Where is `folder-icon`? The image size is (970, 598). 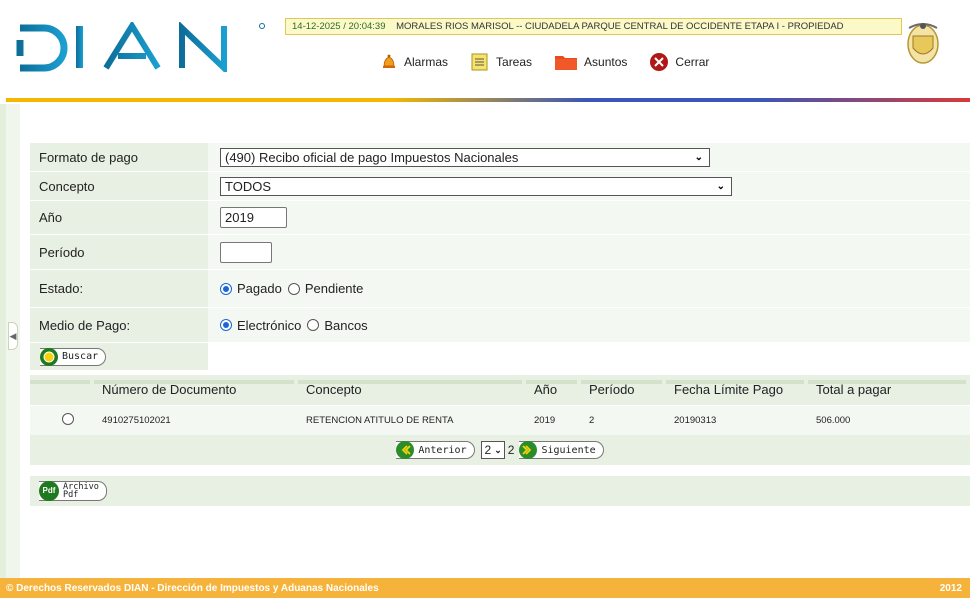
folder-icon is located at coordinates (566, 63).